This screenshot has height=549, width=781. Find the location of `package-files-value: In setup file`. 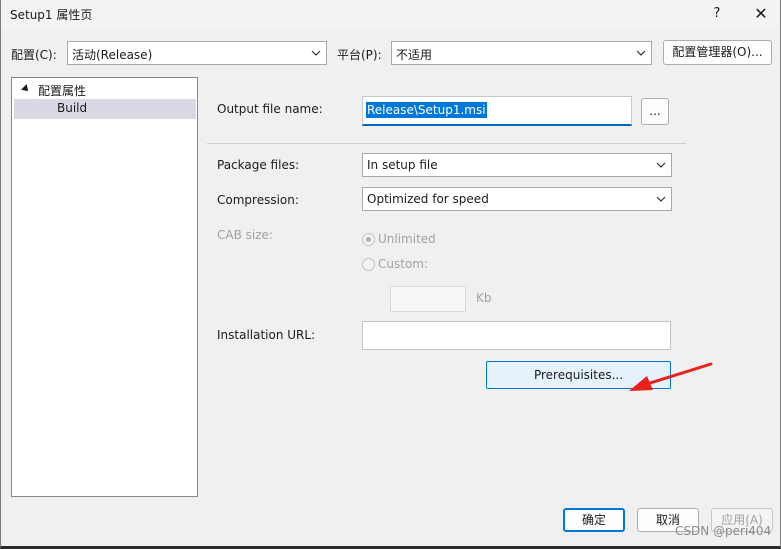

package-files-value: In setup file is located at coordinates (402, 165).